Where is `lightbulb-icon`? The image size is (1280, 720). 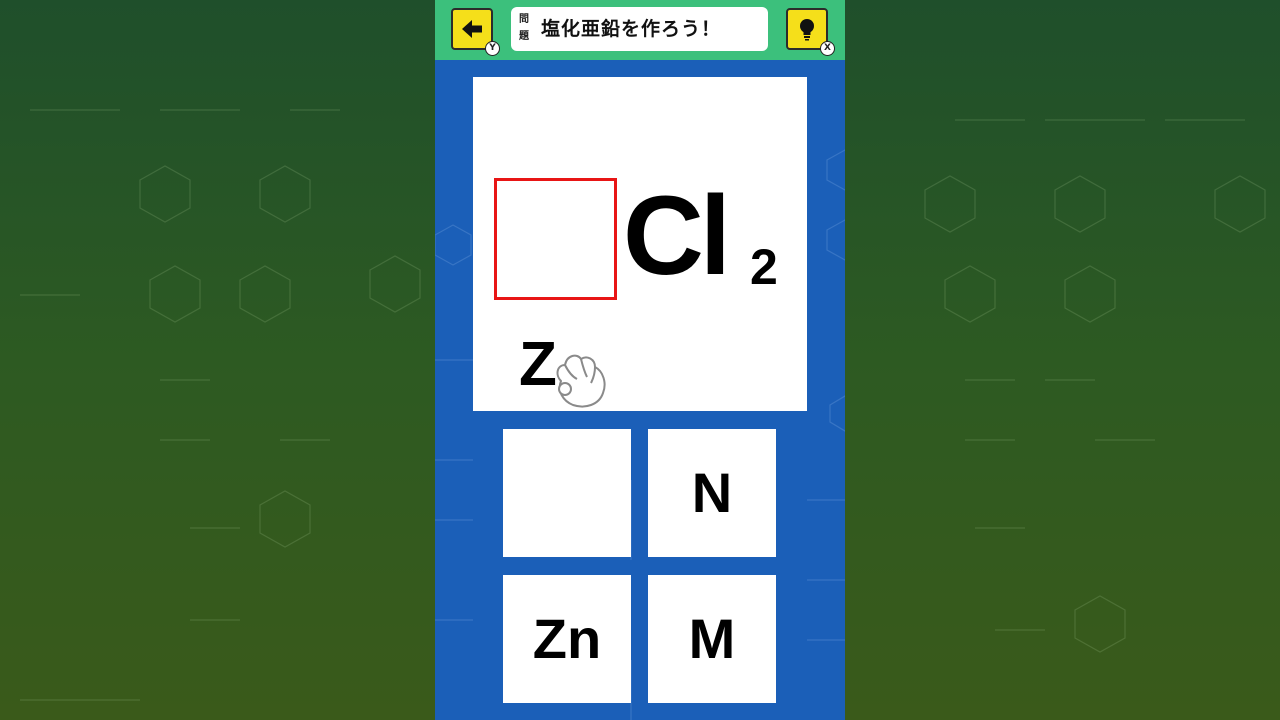 lightbulb-icon is located at coordinates (807, 30).